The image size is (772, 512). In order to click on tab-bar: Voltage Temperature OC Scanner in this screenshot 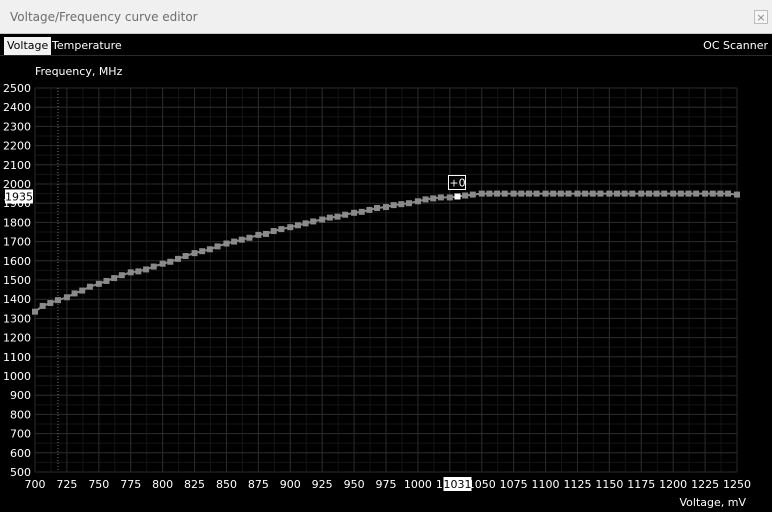, I will do `click(386, 45)`.